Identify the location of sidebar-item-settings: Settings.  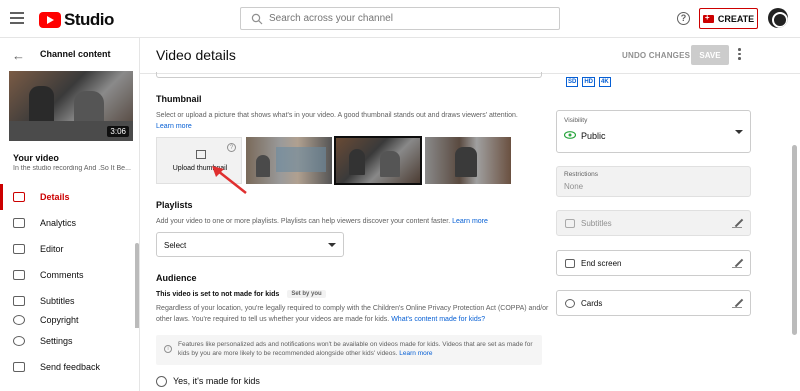
(67, 341).